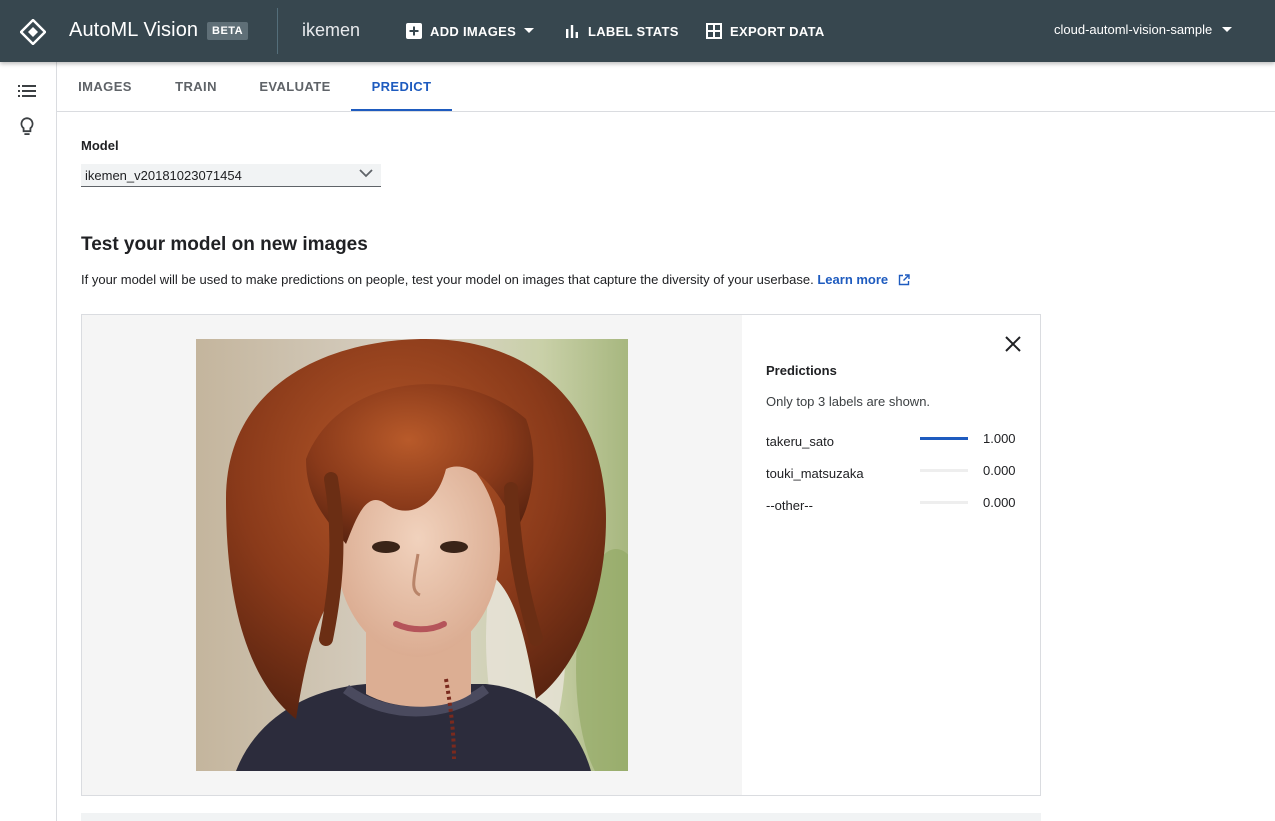  I want to click on open-in-new-icon, so click(904, 280).